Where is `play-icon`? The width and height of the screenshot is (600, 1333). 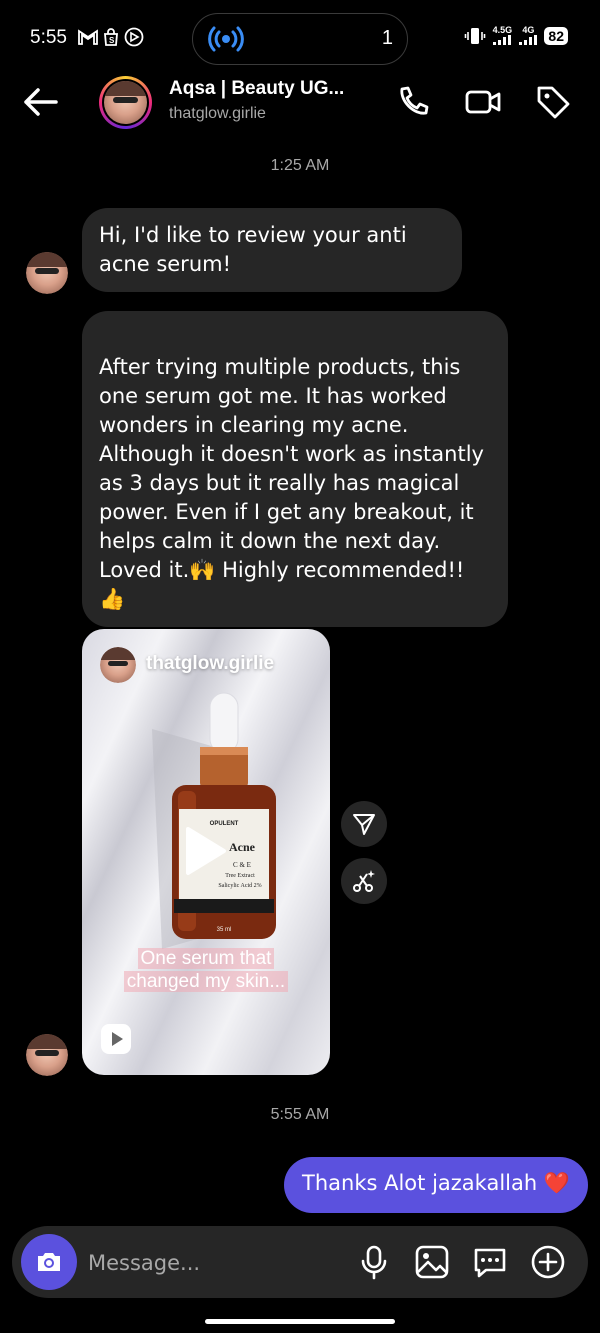
play-icon is located at coordinates (205, 851).